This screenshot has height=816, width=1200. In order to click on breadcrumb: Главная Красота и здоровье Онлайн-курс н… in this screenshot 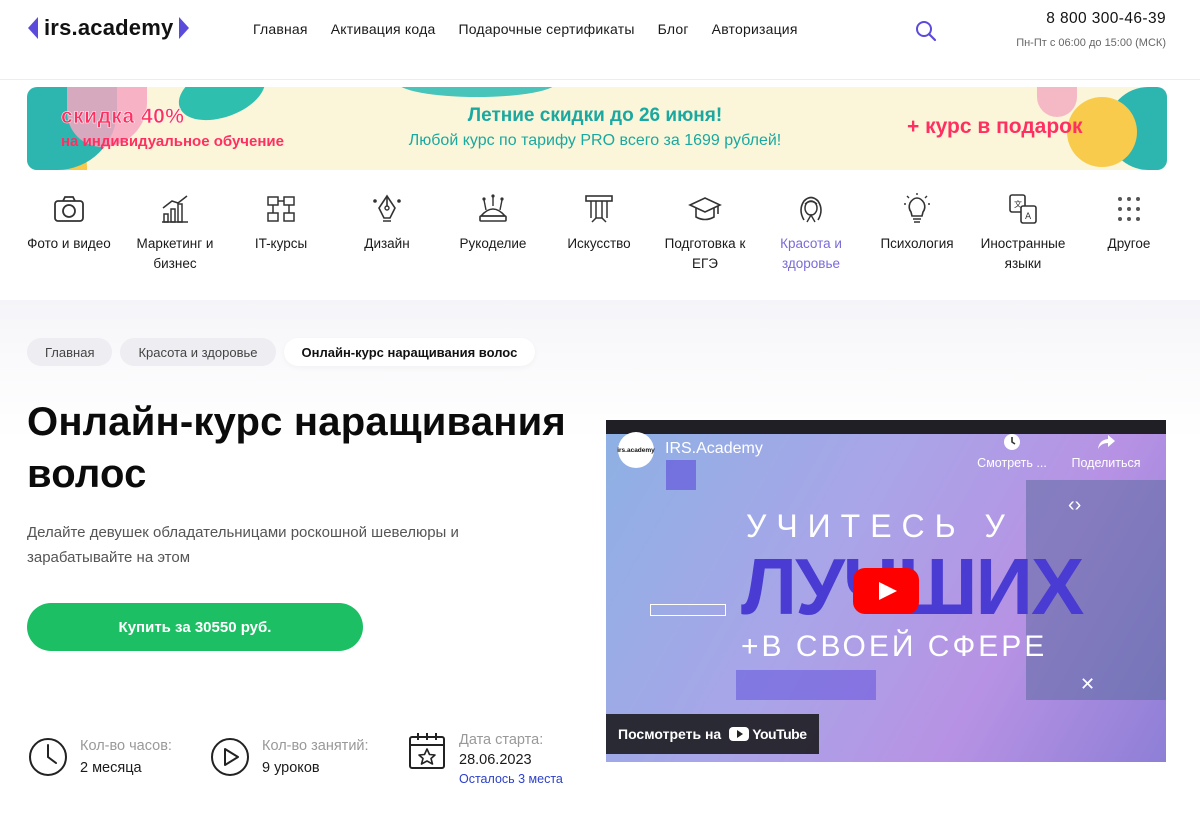, I will do `click(281, 352)`.